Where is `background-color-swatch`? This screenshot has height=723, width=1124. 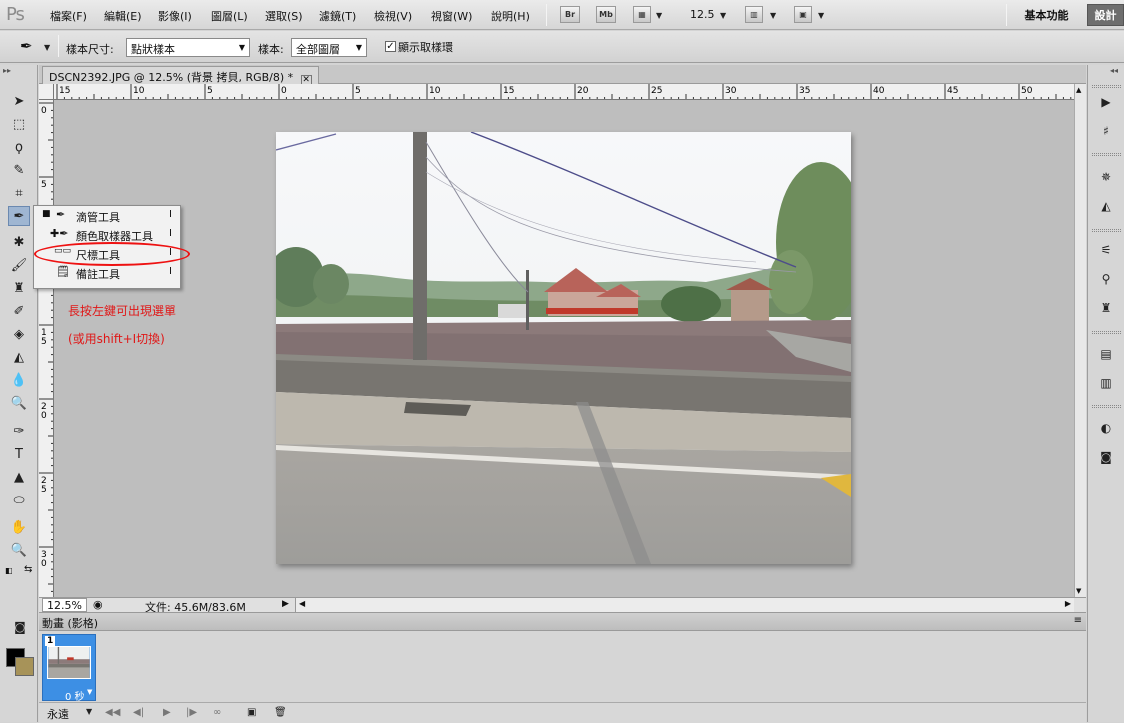
background-color-swatch is located at coordinates (24, 666).